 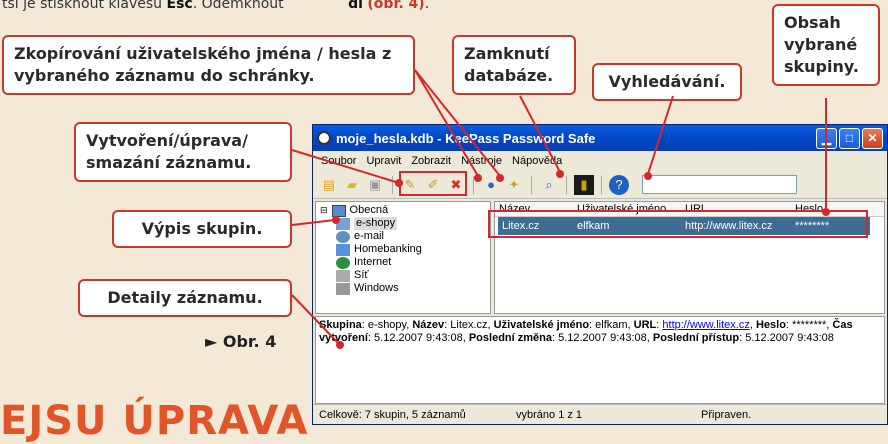 What do you see at coordinates (343, 249) in the screenshot?
I see `percent-icon` at bounding box center [343, 249].